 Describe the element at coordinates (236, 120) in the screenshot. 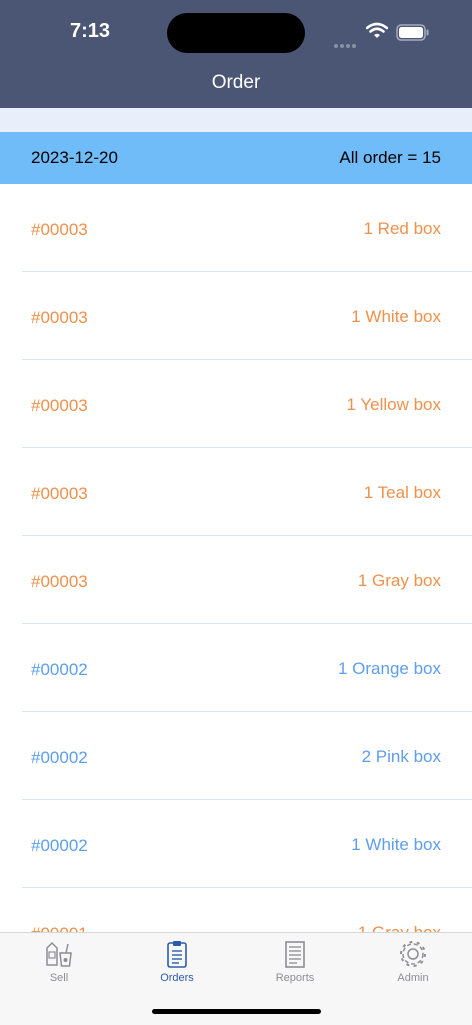

I see `header-spacer` at that location.